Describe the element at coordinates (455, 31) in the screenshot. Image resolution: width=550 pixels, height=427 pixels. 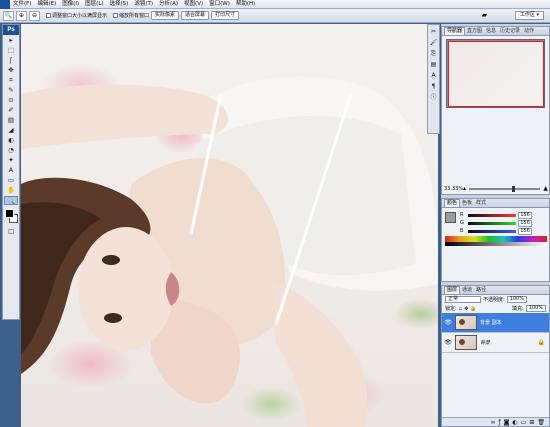
I see `tab-navigator: 导航器` at that location.